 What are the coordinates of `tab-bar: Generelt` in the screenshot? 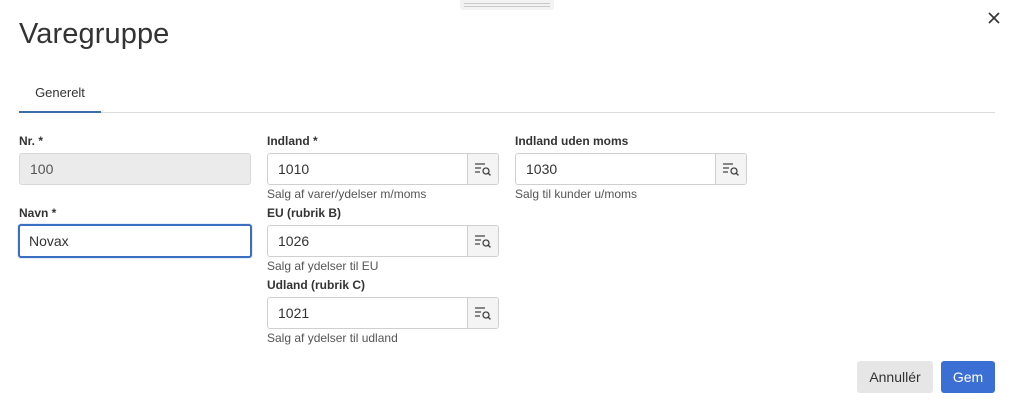 It's located at (507, 94).